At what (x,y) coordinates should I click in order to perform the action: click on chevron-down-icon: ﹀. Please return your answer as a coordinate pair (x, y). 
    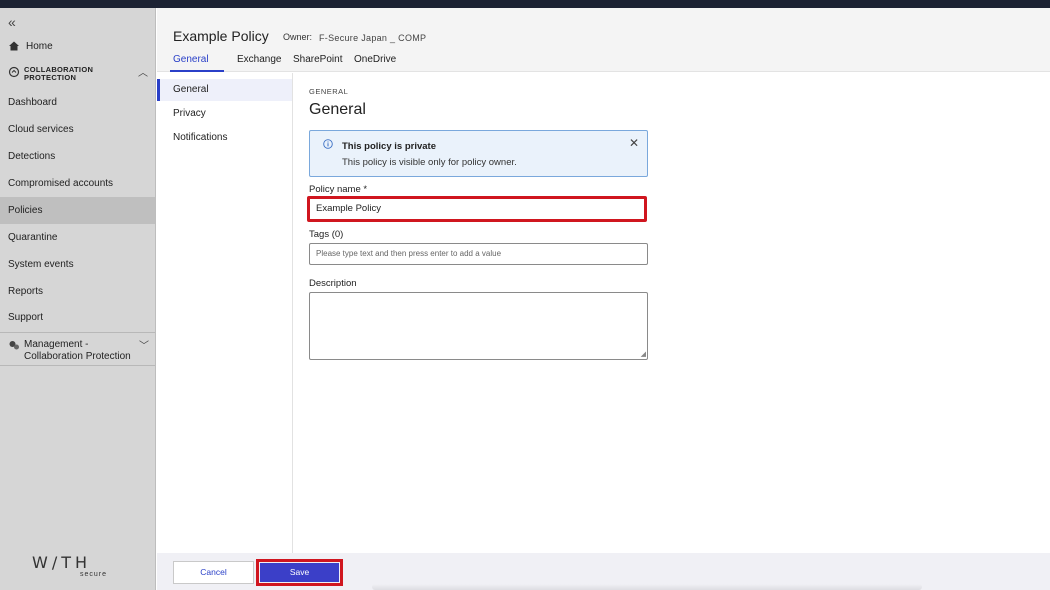
    Looking at the image, I should click on (144, 344).